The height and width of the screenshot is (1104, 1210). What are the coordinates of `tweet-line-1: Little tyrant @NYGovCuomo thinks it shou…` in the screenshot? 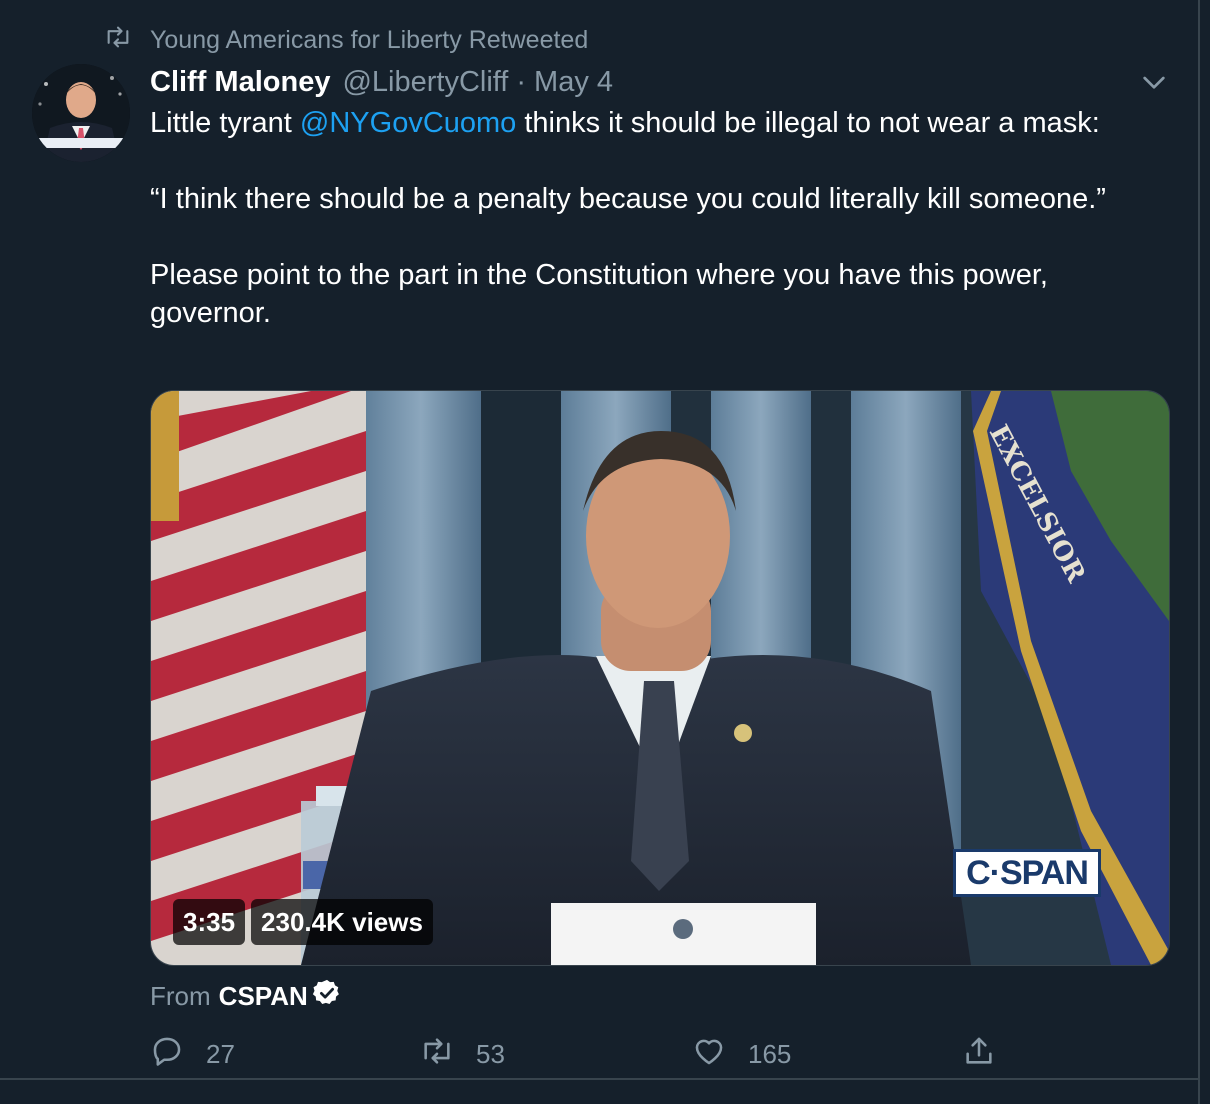 It's located at (625, 123).